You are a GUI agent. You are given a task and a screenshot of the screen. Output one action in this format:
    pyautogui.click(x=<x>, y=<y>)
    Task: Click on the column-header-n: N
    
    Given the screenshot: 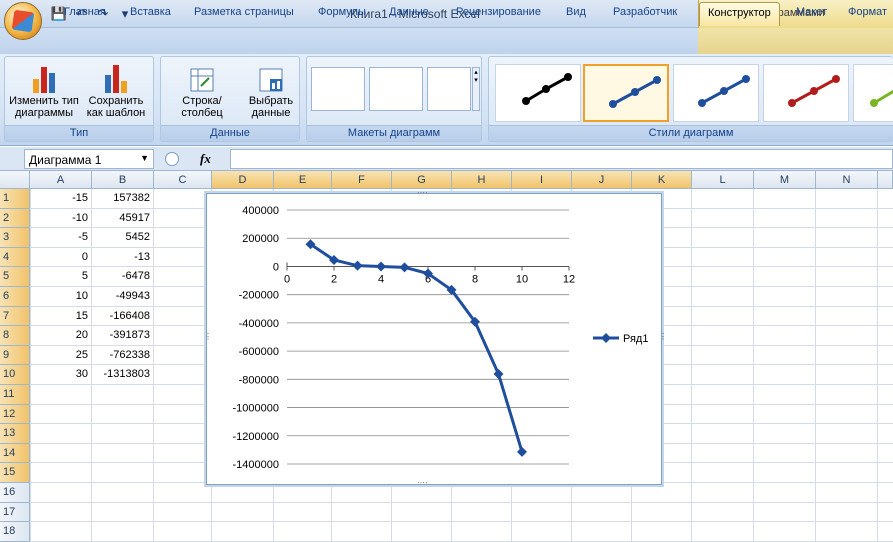 What is the action you would take?
    pyautogui.click(x=847, y=180)
    